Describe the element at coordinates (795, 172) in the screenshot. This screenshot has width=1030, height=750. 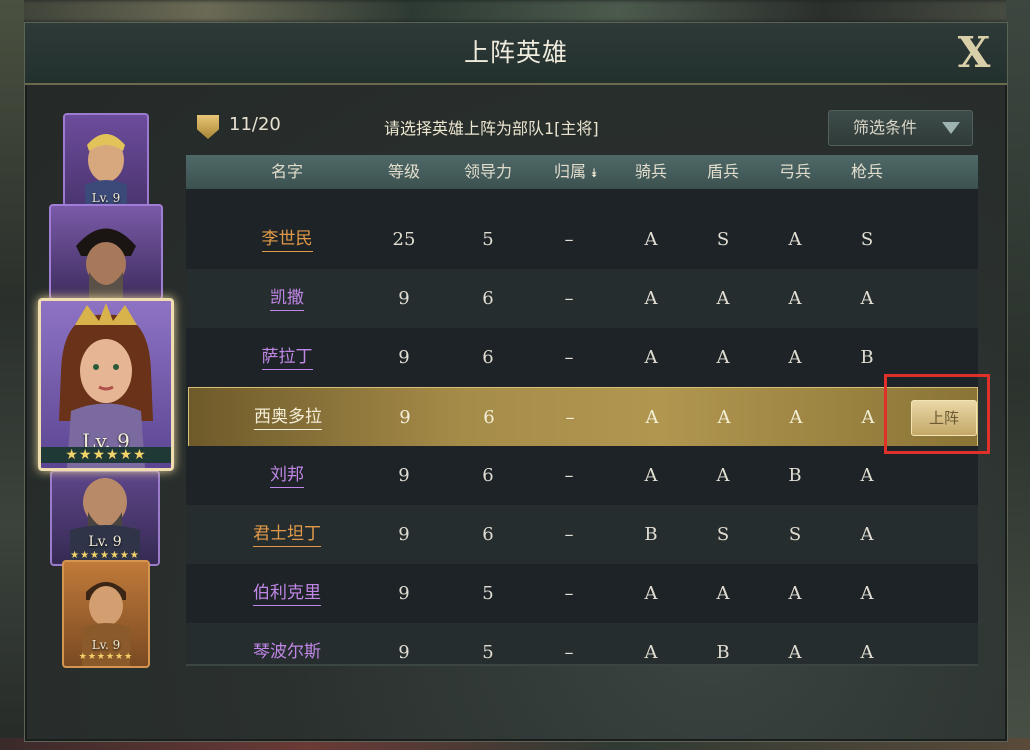
I see `column-header-archer: 弓兵` at that location.